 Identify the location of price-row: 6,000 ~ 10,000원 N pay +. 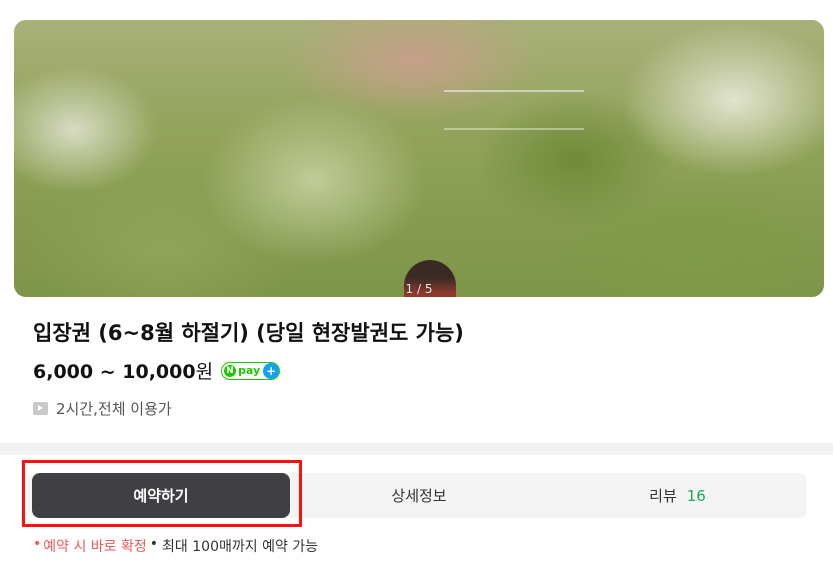
(157, 370).